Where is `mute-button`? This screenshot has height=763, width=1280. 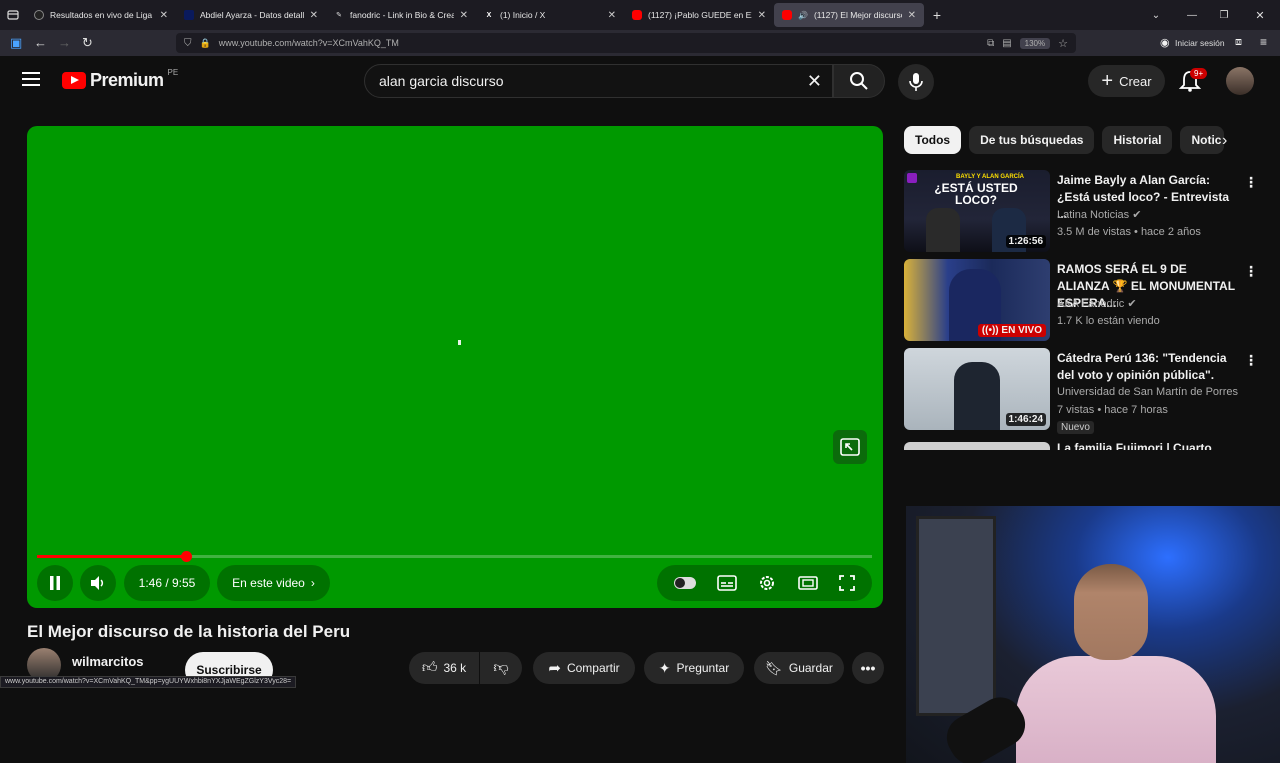 mute-button is located at coordinates (98, 583).